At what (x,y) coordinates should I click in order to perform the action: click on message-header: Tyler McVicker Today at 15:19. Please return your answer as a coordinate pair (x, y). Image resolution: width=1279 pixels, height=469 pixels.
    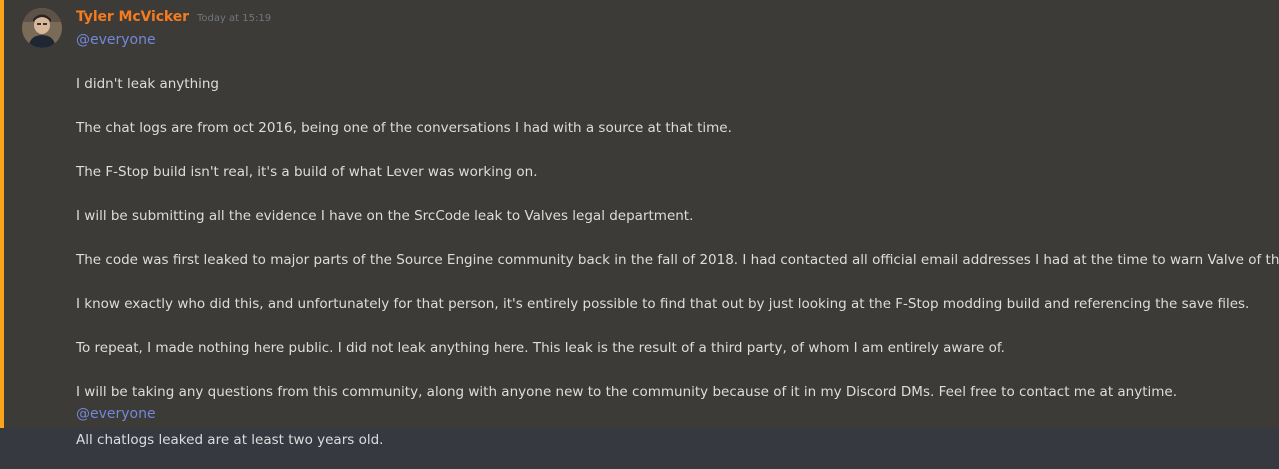
    Looking at the image, I should click on (173, 19).